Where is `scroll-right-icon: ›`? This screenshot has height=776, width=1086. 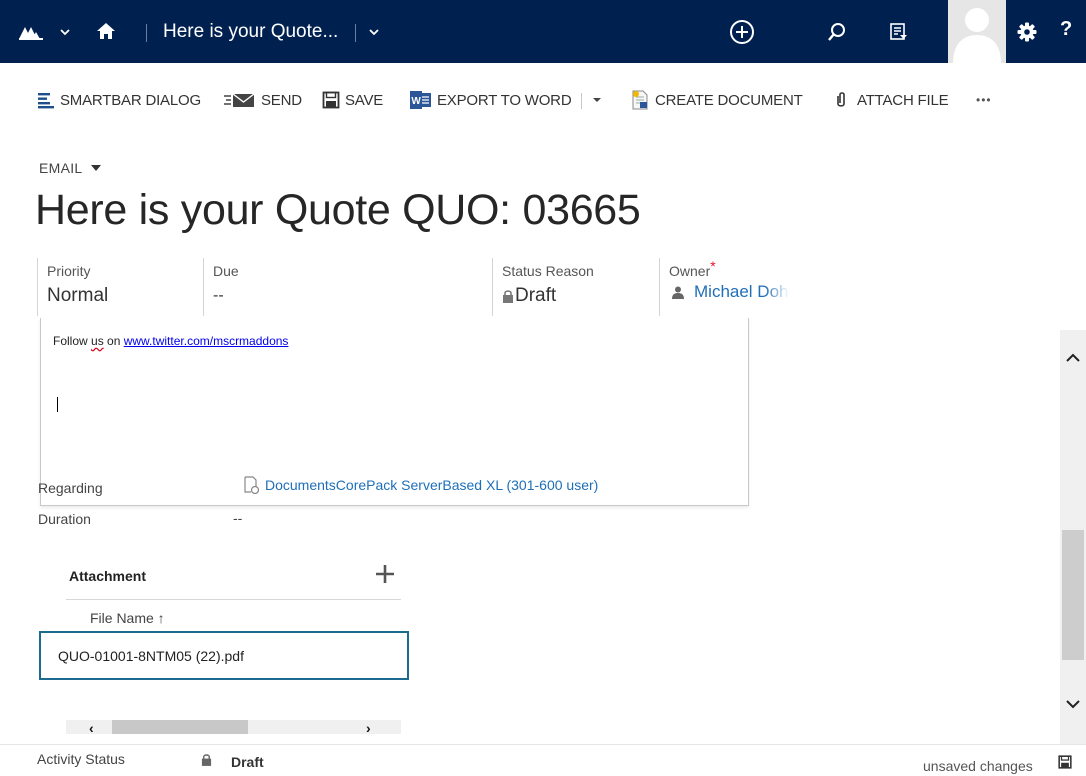 scroll-right-icon: › is located at coordinates (368, 728).